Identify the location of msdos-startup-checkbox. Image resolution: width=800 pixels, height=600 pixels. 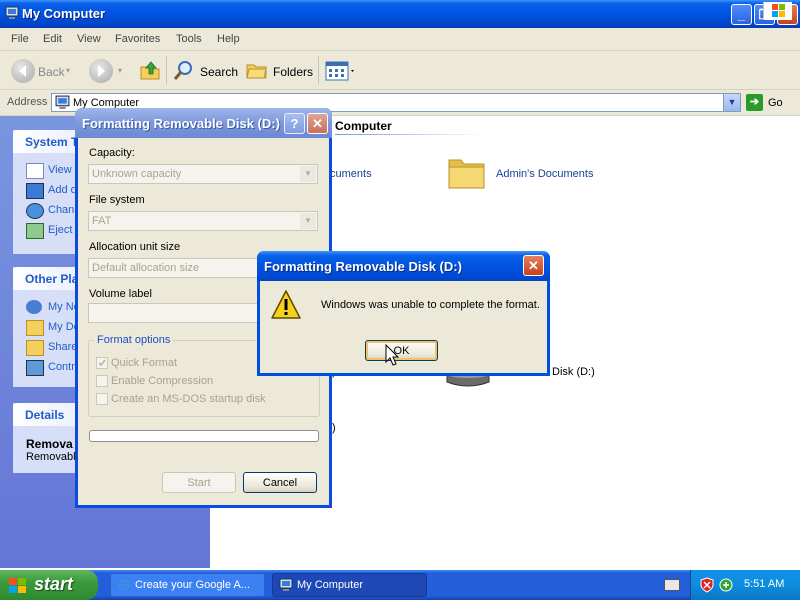
(102, 399).